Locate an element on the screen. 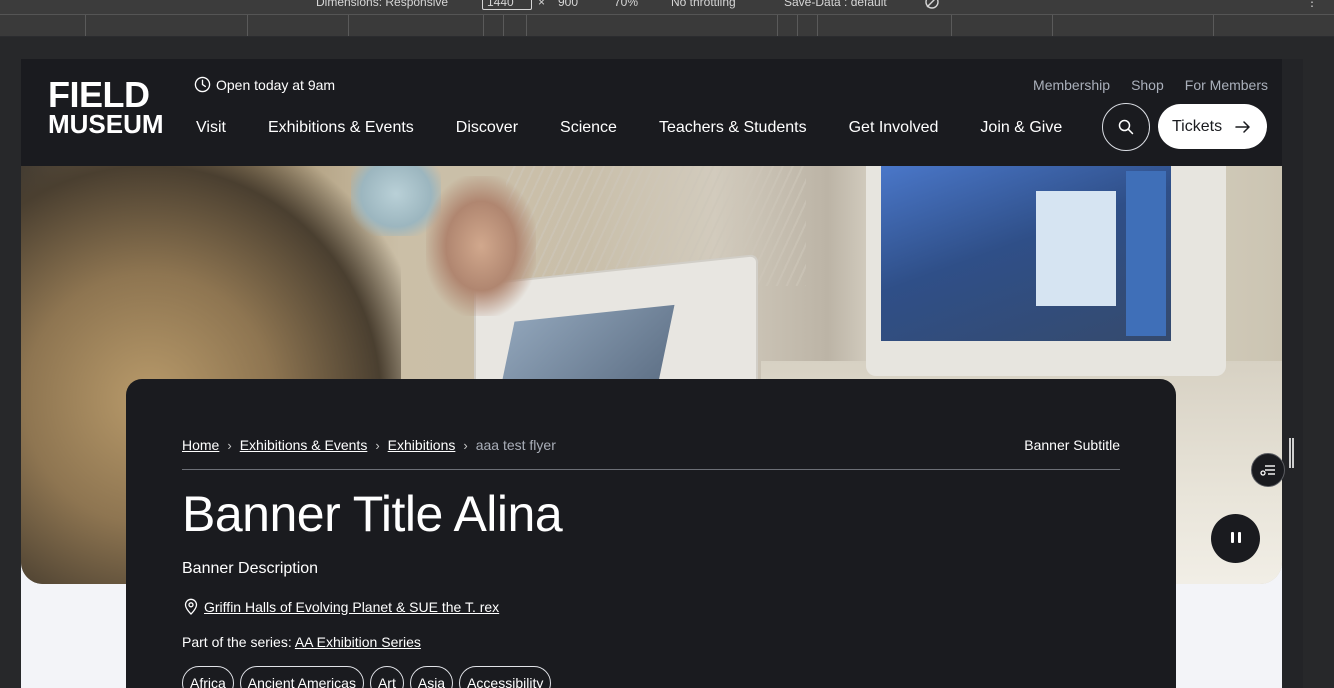  save-data-dropdown: Save-Data : default is located at coordinates (835, 4).